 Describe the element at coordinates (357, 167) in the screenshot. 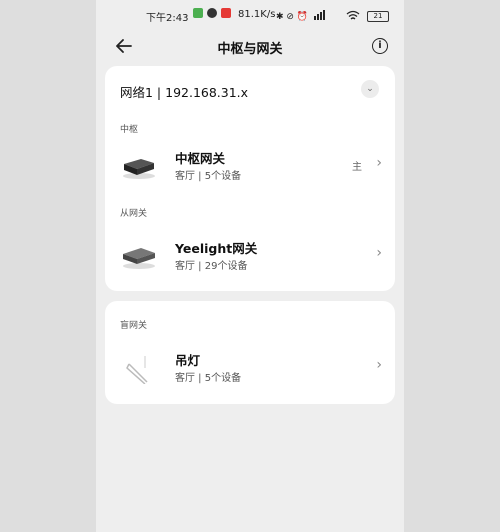

I see `primary-badge: 主` at that location.